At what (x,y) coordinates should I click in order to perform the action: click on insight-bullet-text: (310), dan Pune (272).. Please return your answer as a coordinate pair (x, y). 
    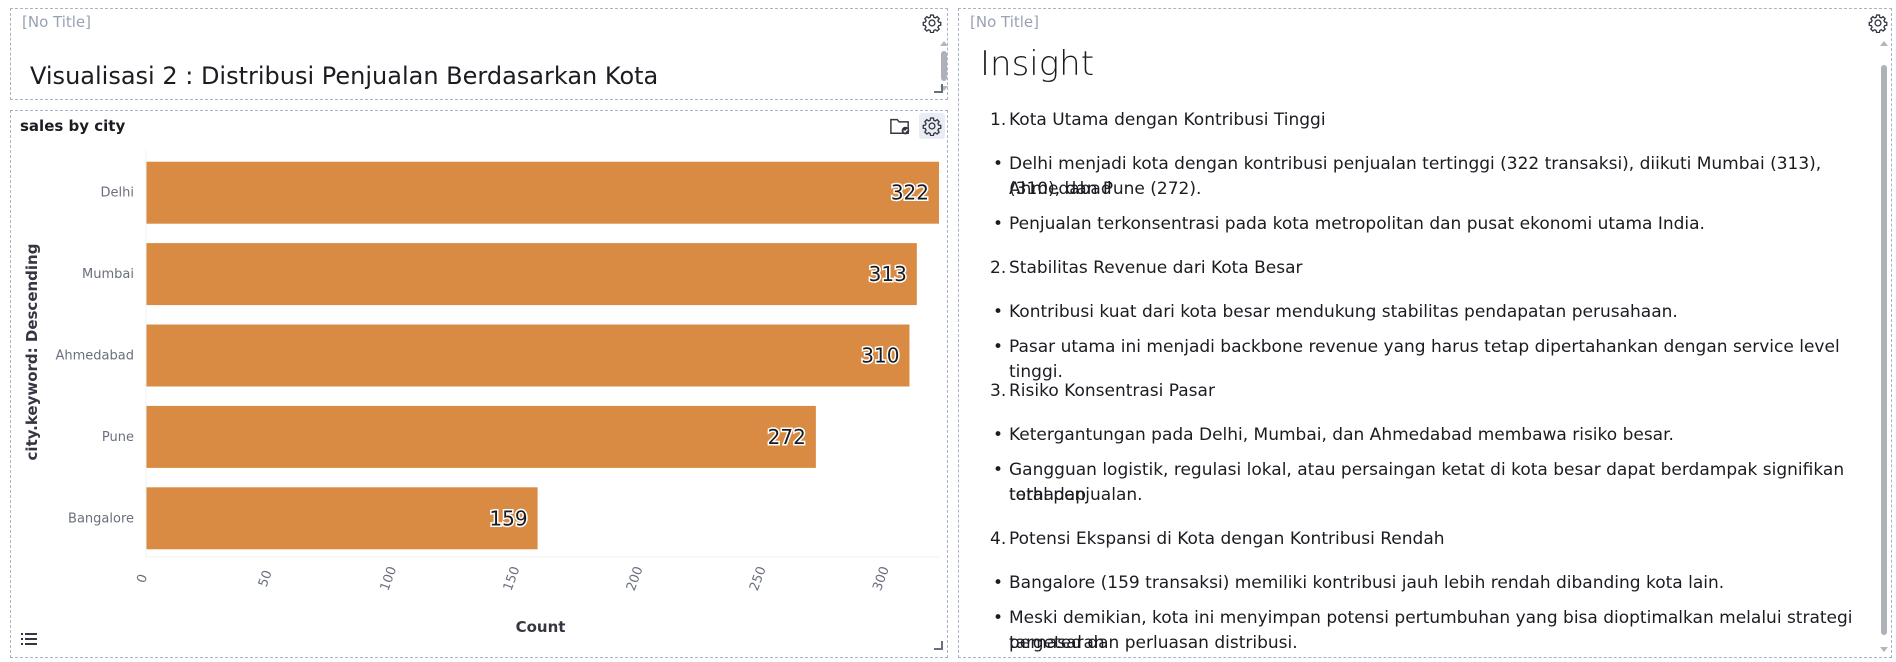
    Looking at the image, I should click on (1105, 189).